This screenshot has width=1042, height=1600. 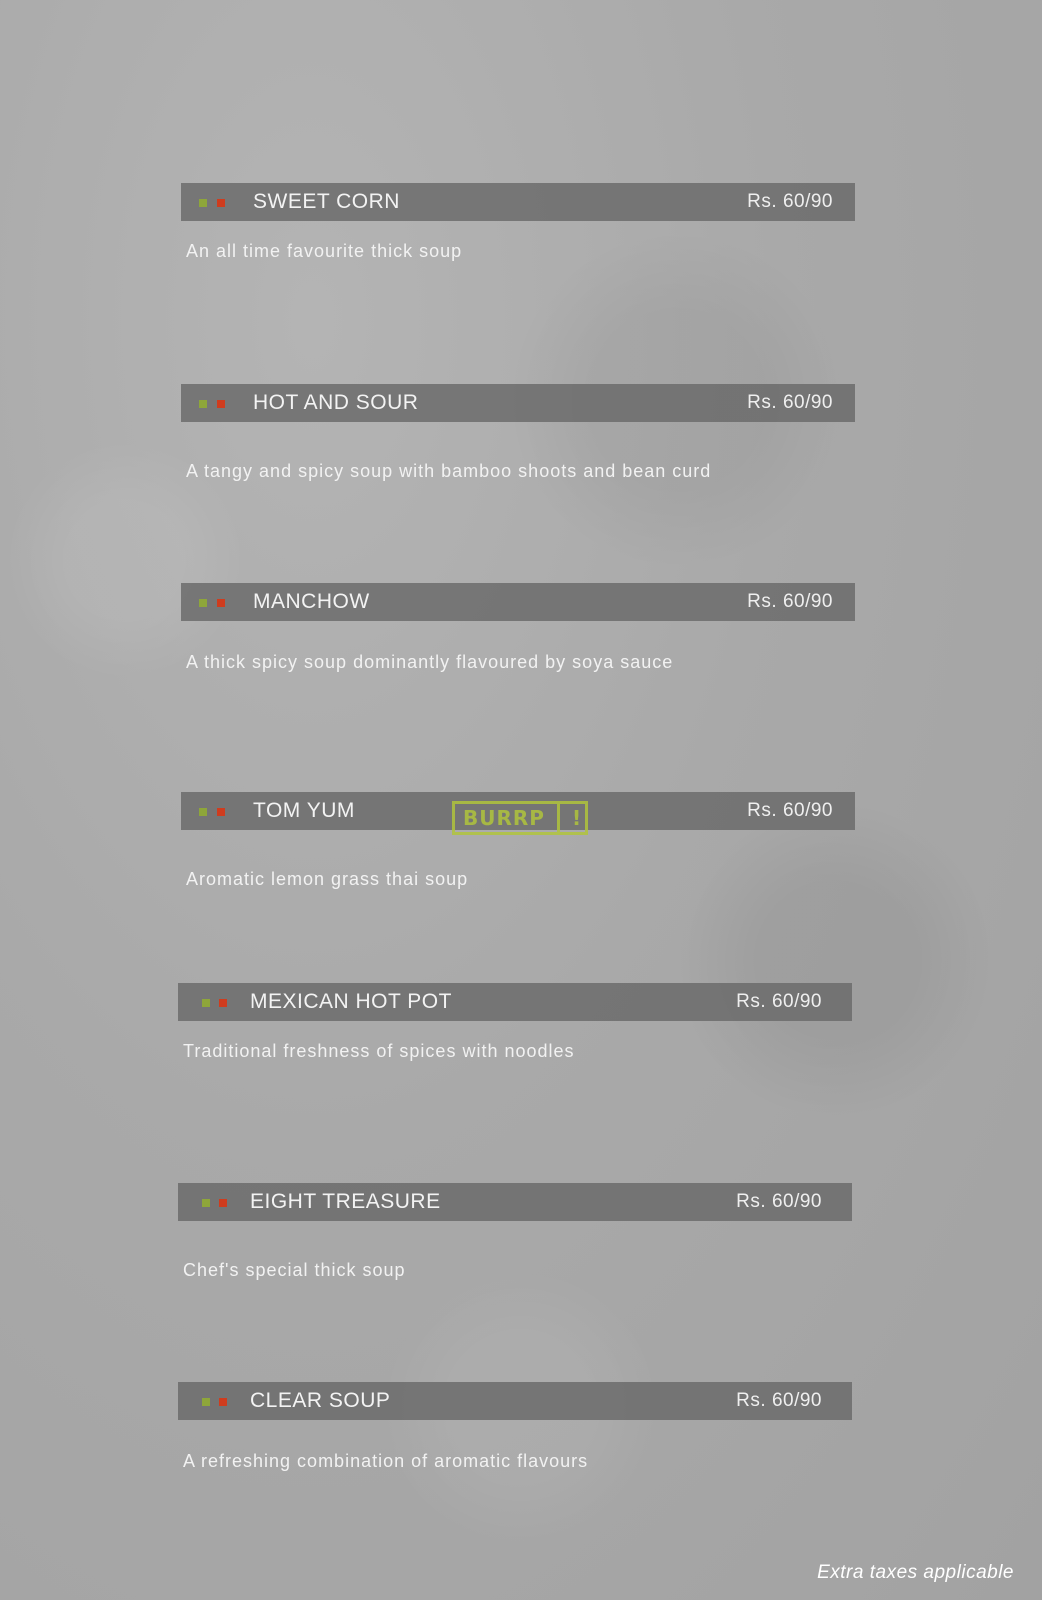 What do you see at coordinates (294, 1270) in the screenshot?
I see `item-description: Chef's special thick soup` at bounding box center [294, 1270].